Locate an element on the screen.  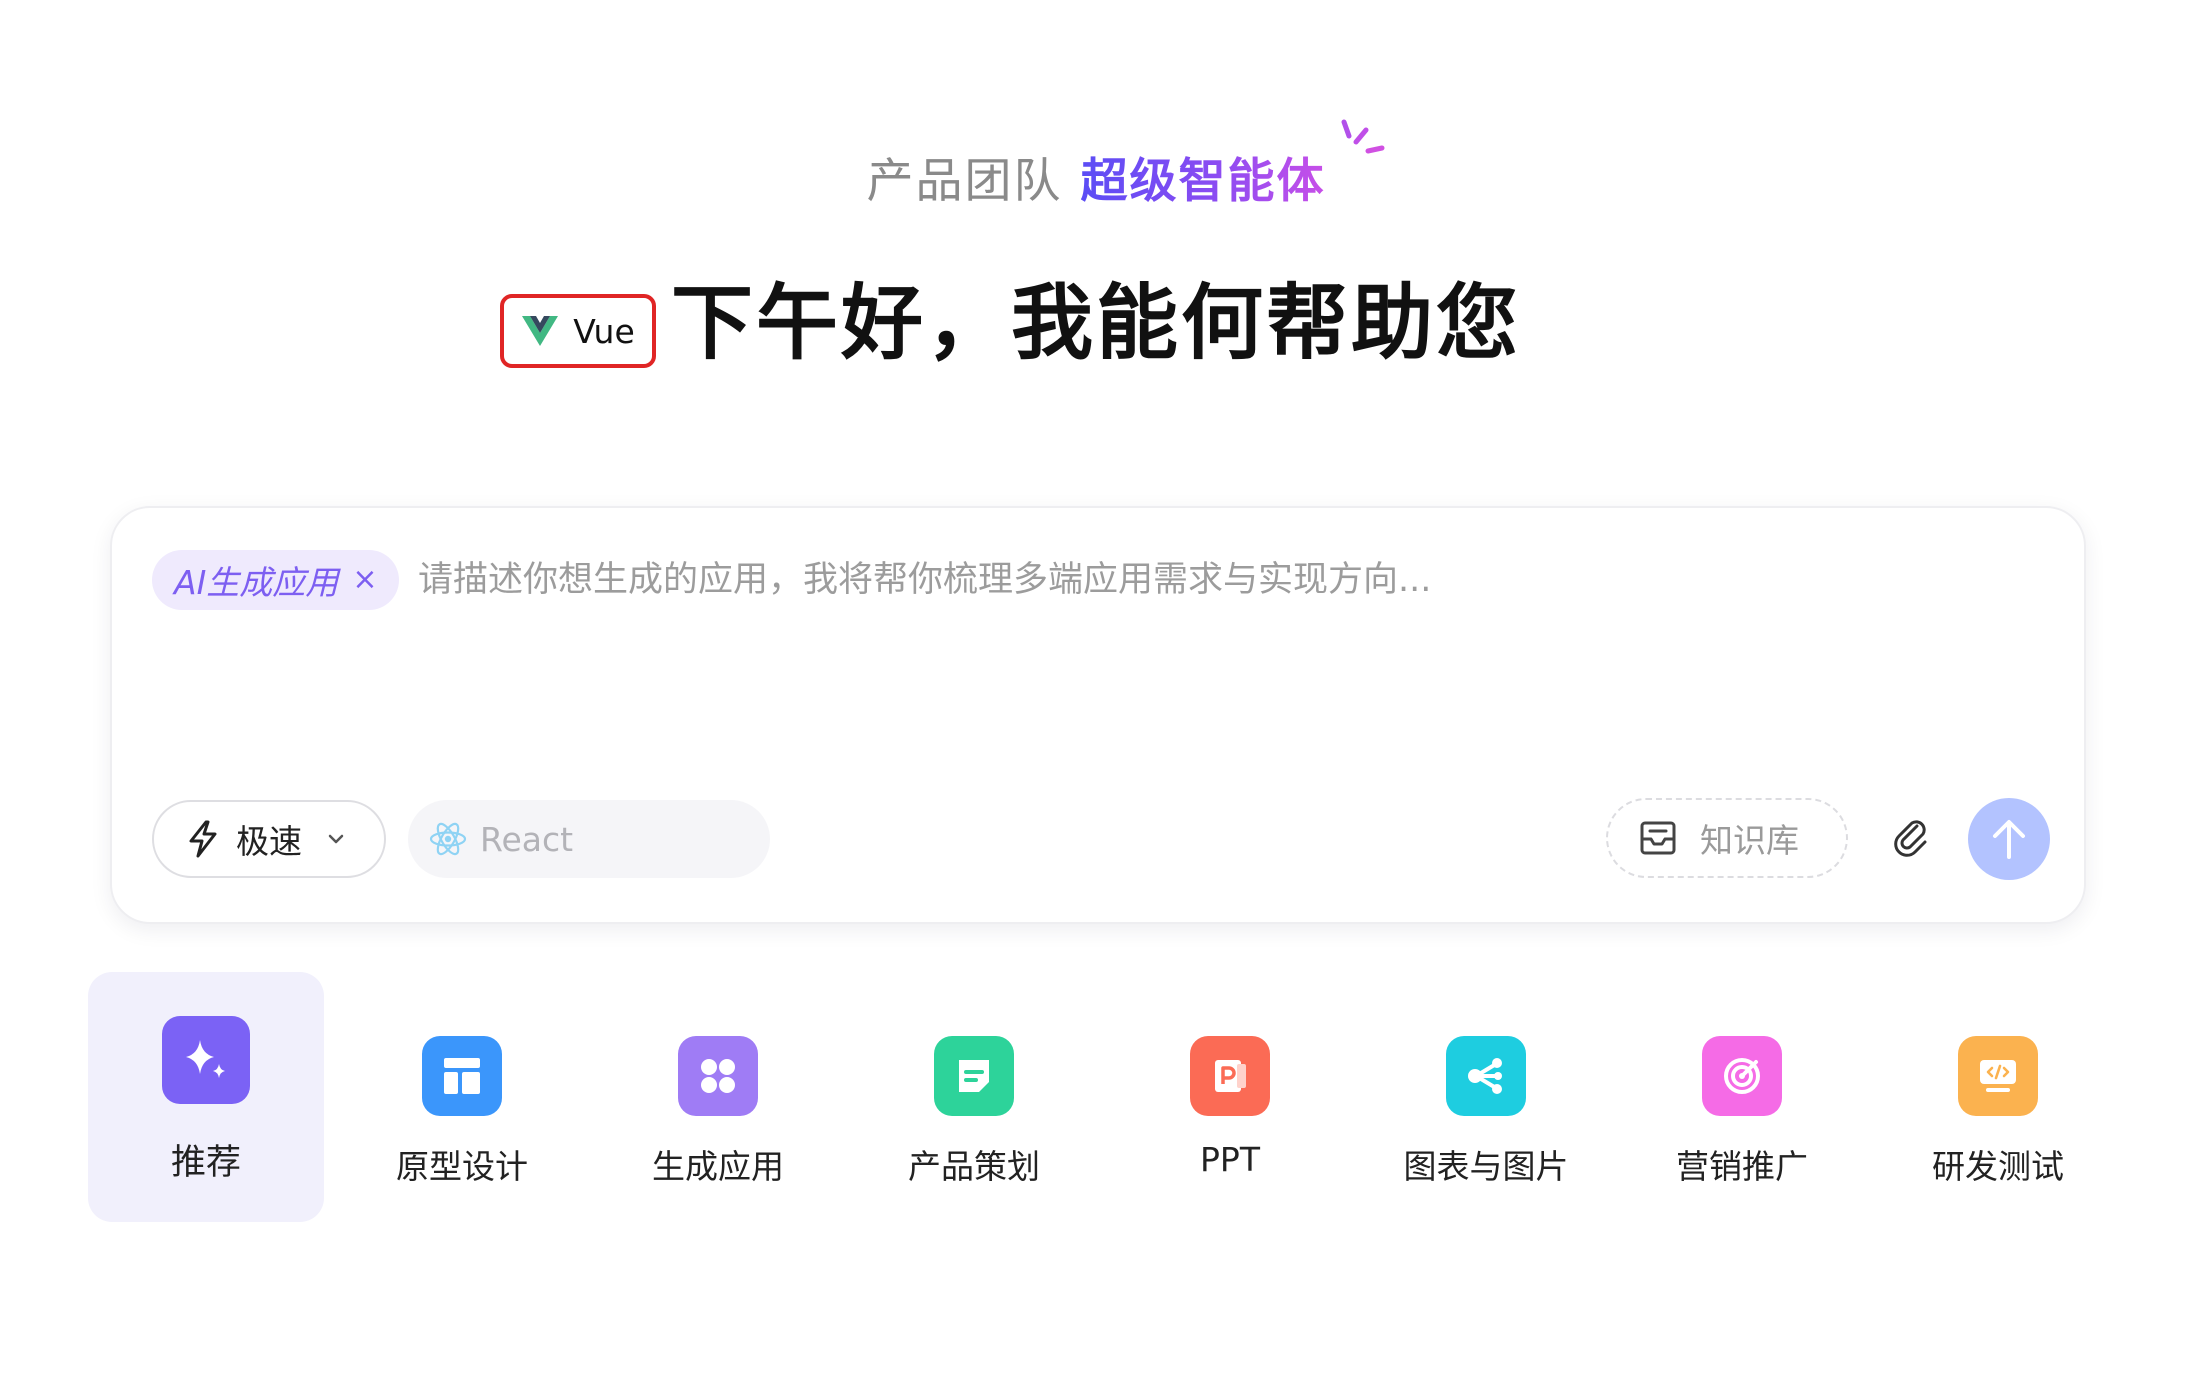
send-button is located at coordinates (2009, 839).